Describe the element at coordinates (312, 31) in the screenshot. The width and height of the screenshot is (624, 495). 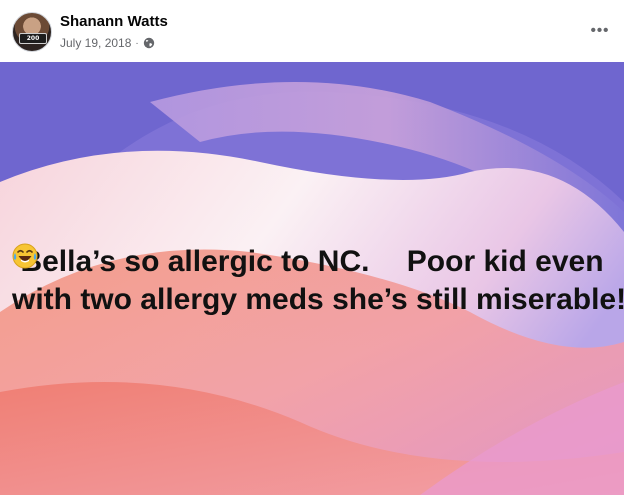
I see `post-header: 200 Shanann Watts July 19, 2018 · •••` at that location.